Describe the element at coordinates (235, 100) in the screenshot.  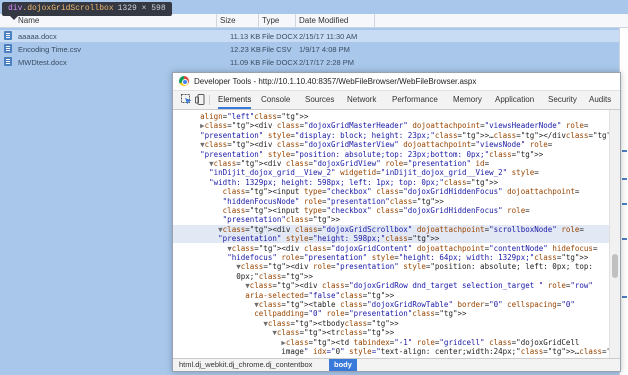
I see `tab-elements: Elements` at that location.